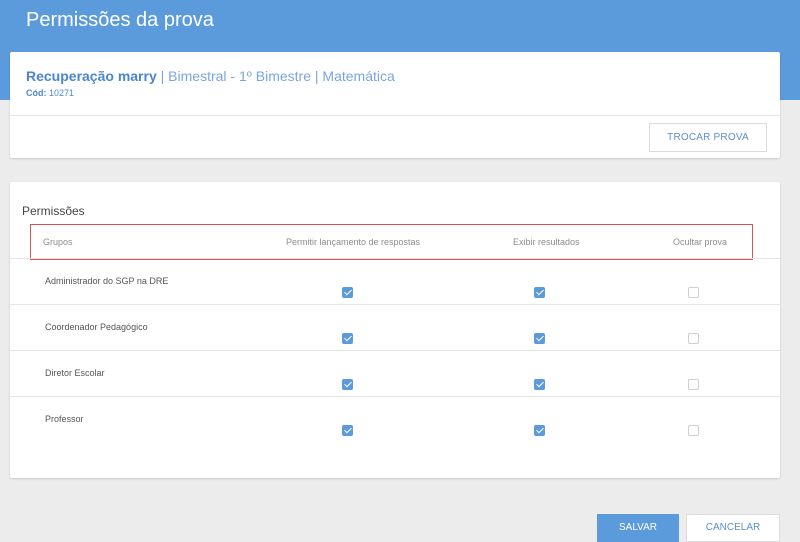 This screenshot has height=542, width=800. Describe the element at coordinates (395, 281) in the screenshot. I see `table-row: Administrador do SGP na DRE` at that location.